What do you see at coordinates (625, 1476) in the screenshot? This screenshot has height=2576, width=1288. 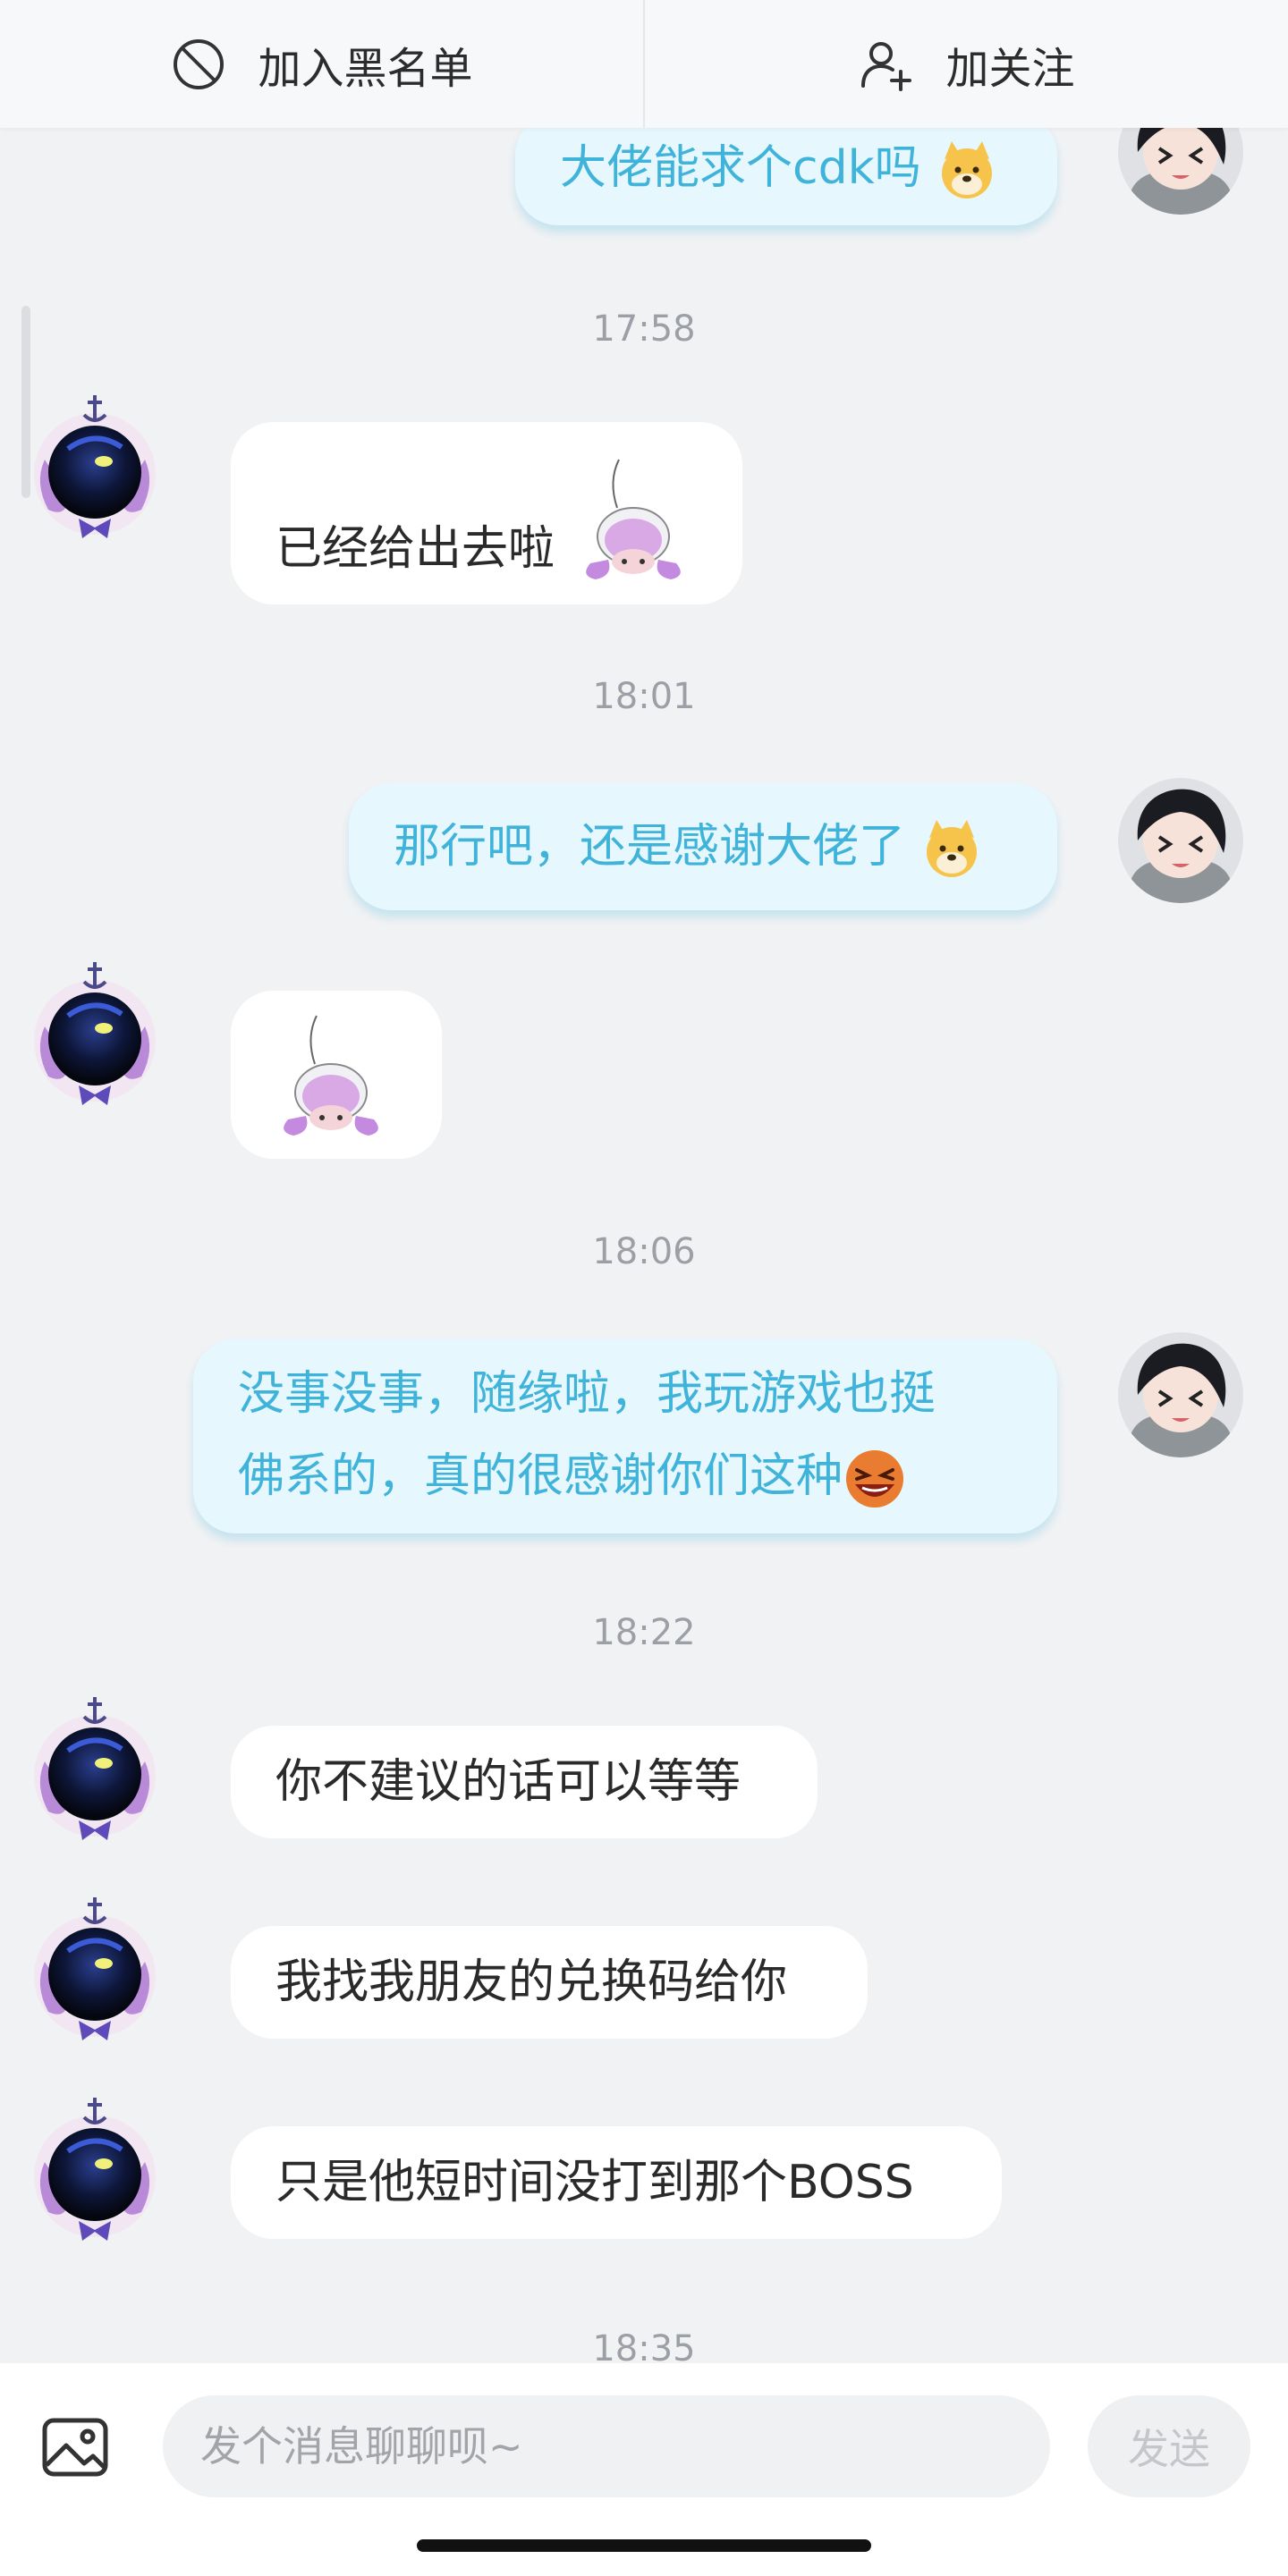 I see `message-text-line: 佛系的，真的很感谢你们这种` at bounding box center [625, 1476].